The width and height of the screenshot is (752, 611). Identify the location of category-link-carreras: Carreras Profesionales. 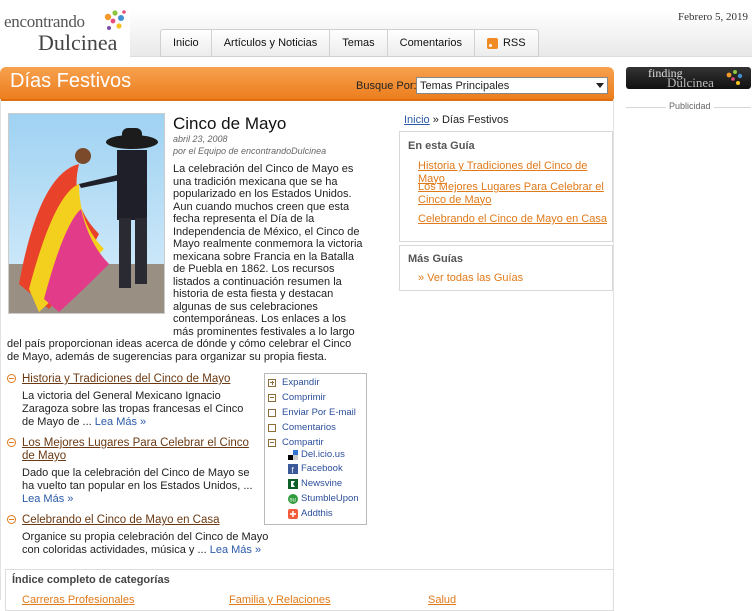
(78, 600).